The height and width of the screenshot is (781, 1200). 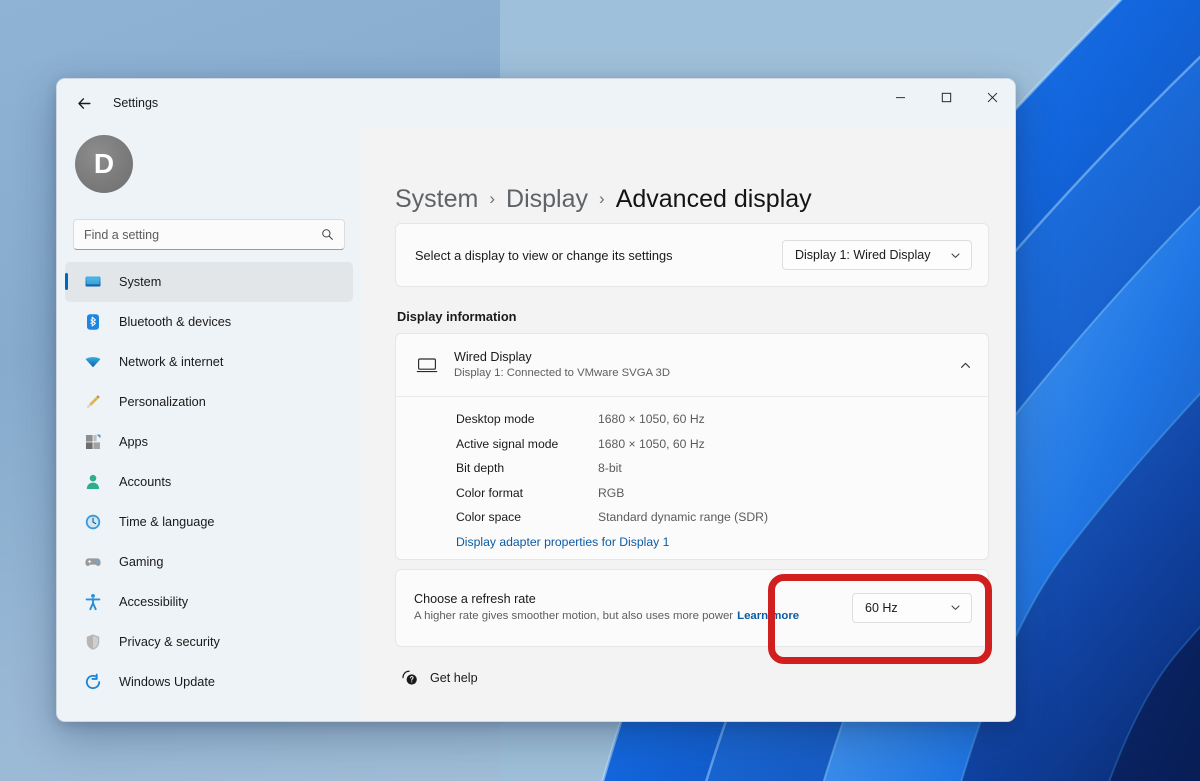 I want to click on chevron-up-icon, so click(x=965, y=365).